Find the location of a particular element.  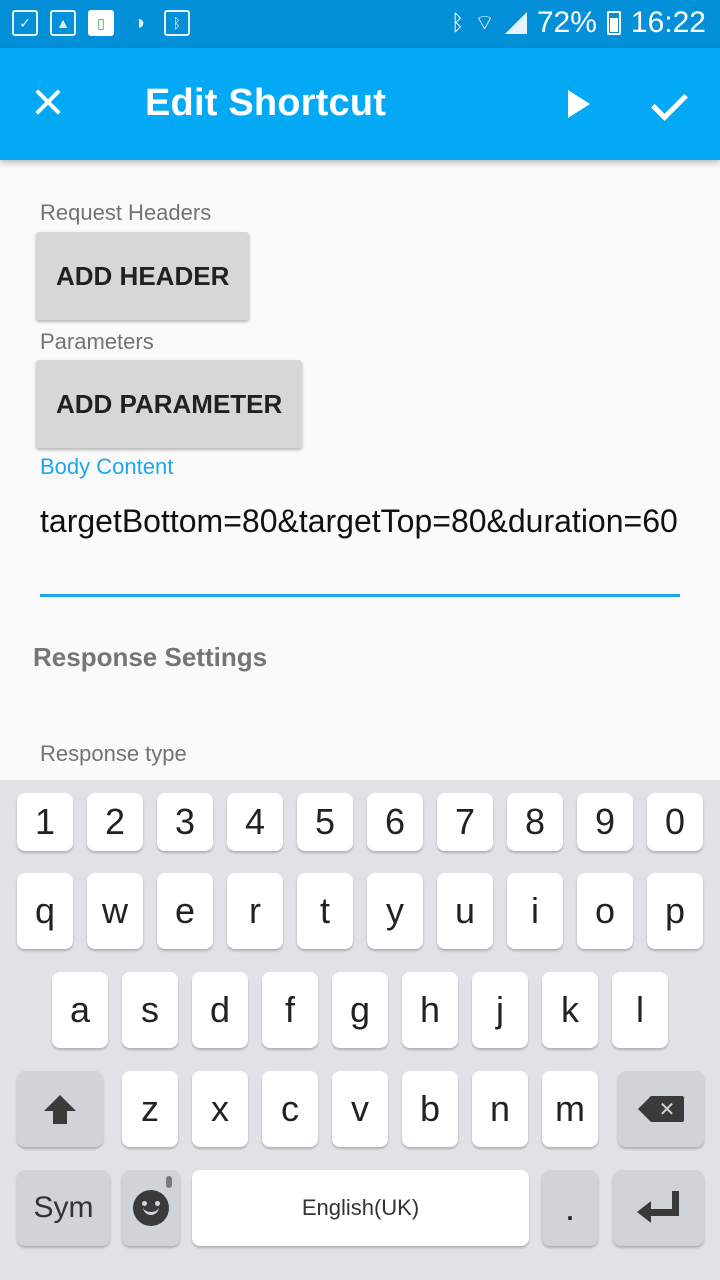

key-o: o is located at coordinates (605, 911).